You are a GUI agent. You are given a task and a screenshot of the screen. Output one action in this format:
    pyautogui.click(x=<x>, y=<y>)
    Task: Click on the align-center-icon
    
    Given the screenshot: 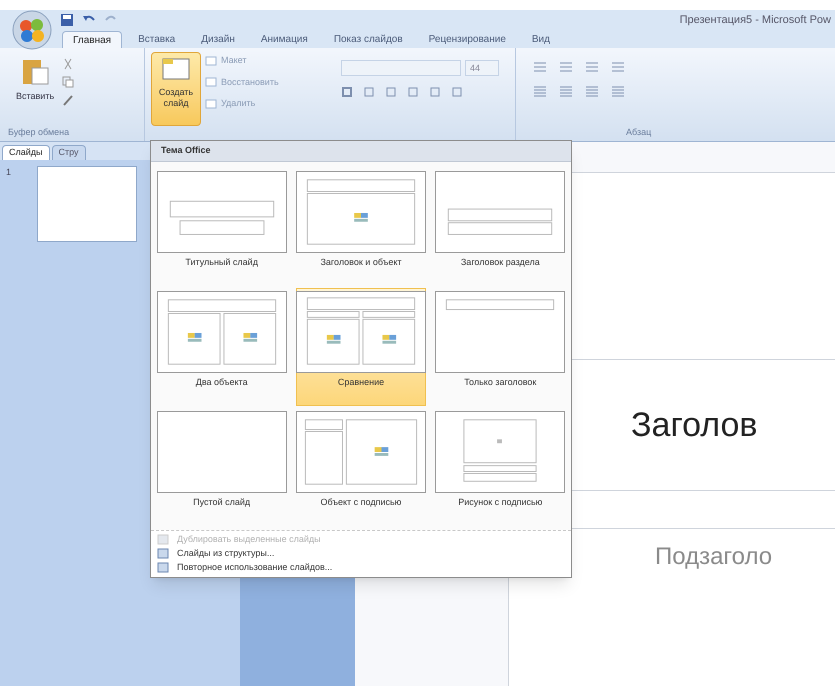 What is the action you would take?
    pyautogui.click(x=566, y=91)
    